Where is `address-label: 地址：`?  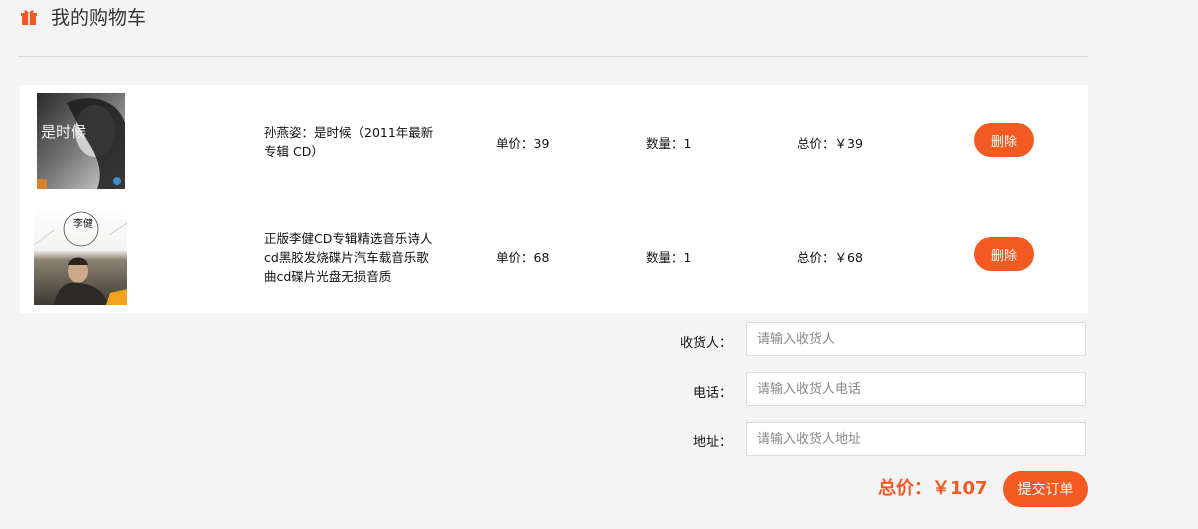 address-label: 地址： is located at coordinates (712, 442).